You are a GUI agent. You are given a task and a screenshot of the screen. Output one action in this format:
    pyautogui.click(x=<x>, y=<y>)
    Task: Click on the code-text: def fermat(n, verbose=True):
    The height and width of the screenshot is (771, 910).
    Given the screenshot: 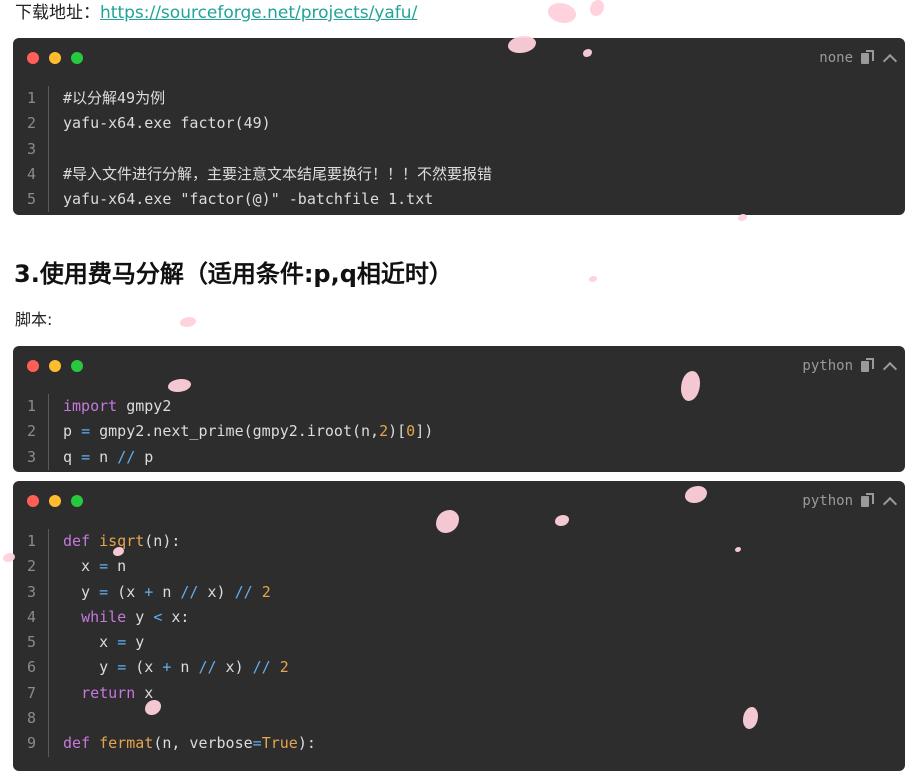 What is the action you would take?
    pyautogui.click(x=182, y=743)
    